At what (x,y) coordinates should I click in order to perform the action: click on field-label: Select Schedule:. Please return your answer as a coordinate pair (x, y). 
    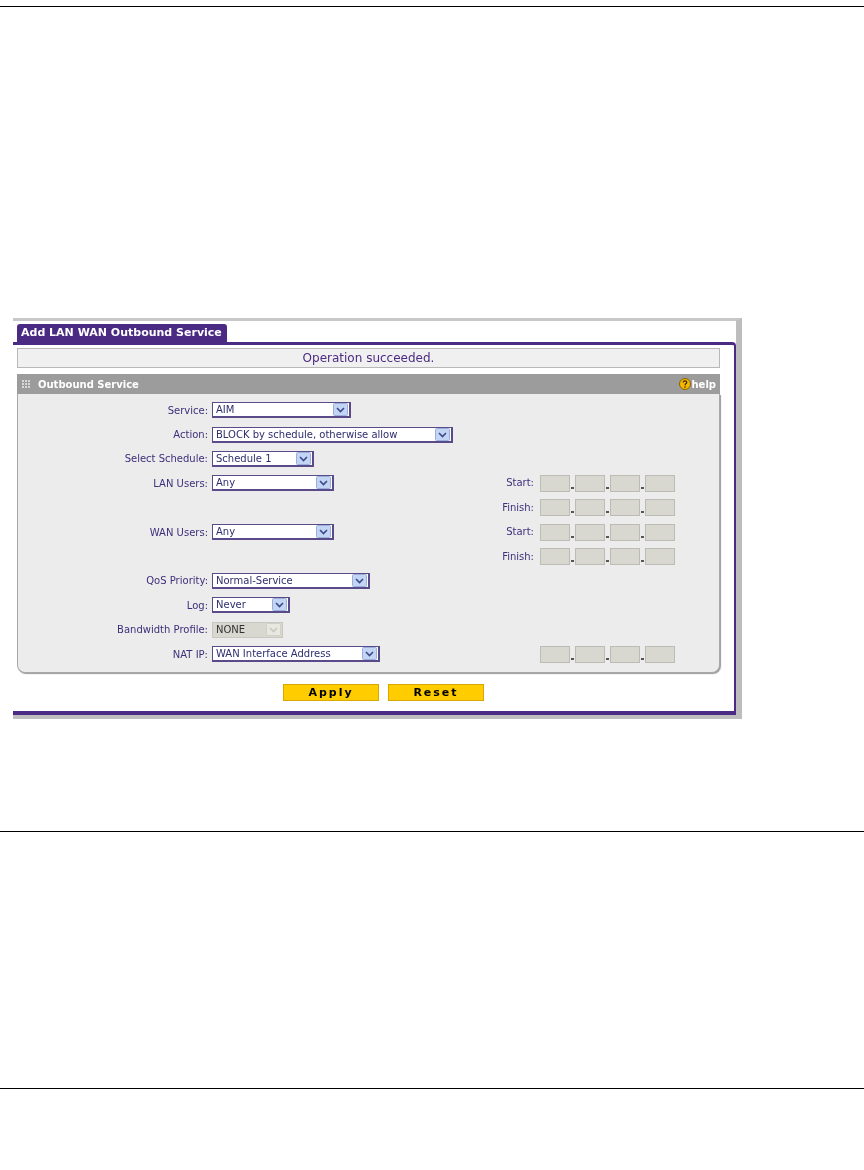
    Looking at the image, I should click on (166, 459).